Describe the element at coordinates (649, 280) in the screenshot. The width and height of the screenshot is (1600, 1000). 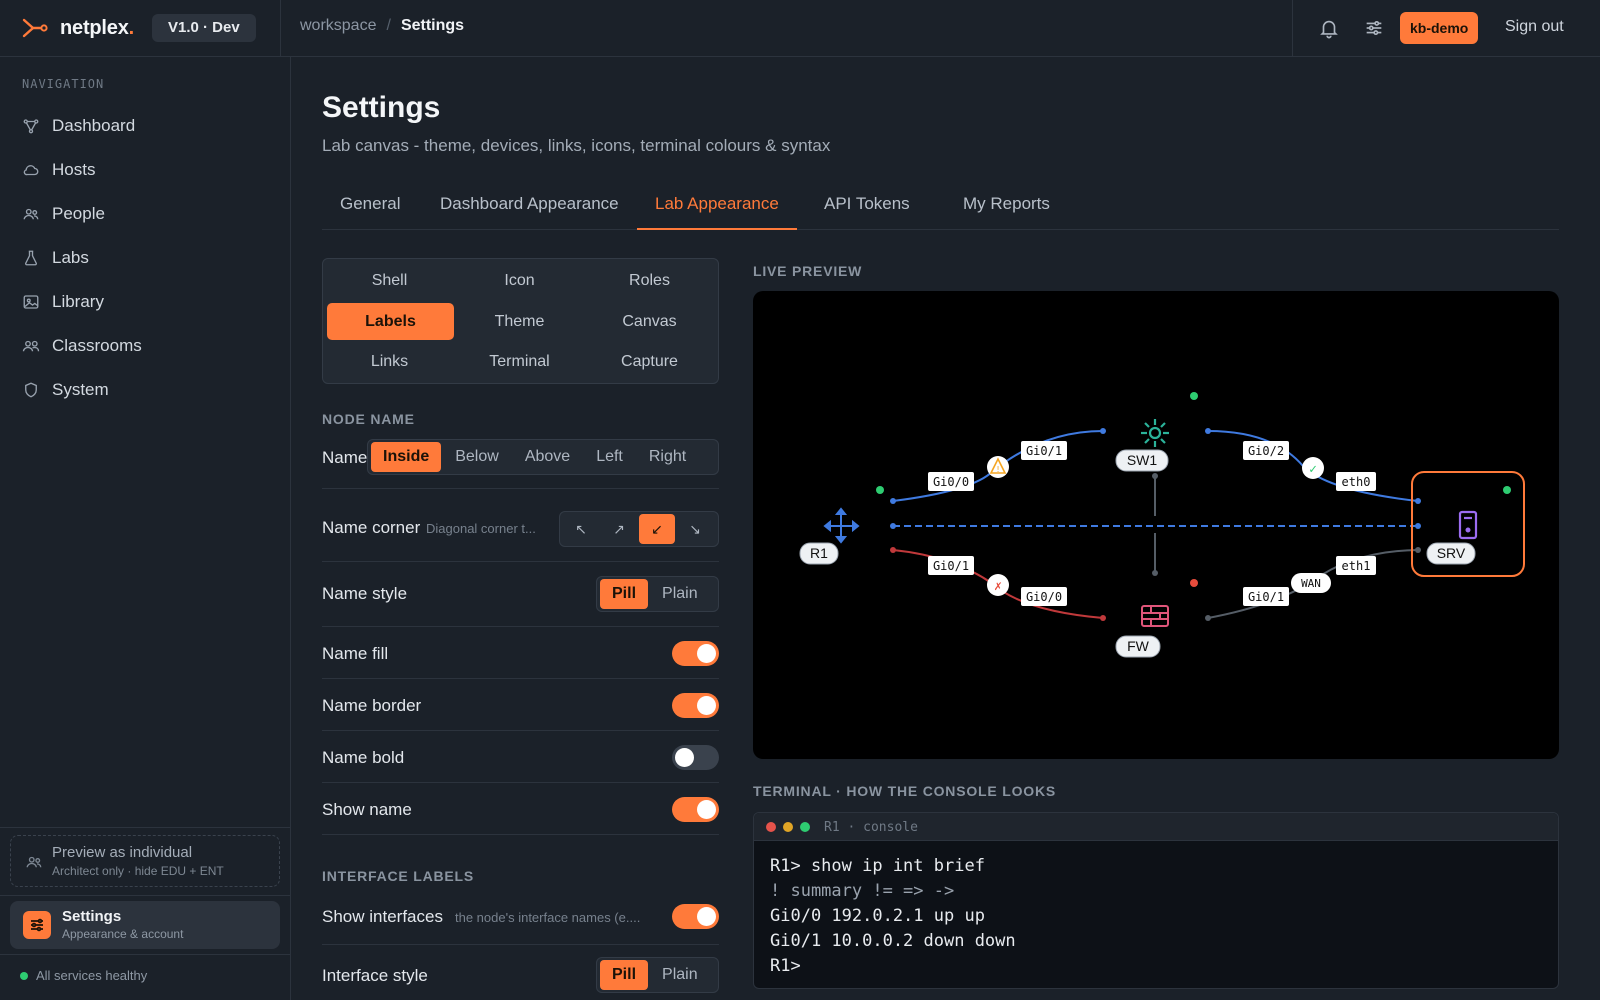
I see `subnav-roles: Roles` at that location.